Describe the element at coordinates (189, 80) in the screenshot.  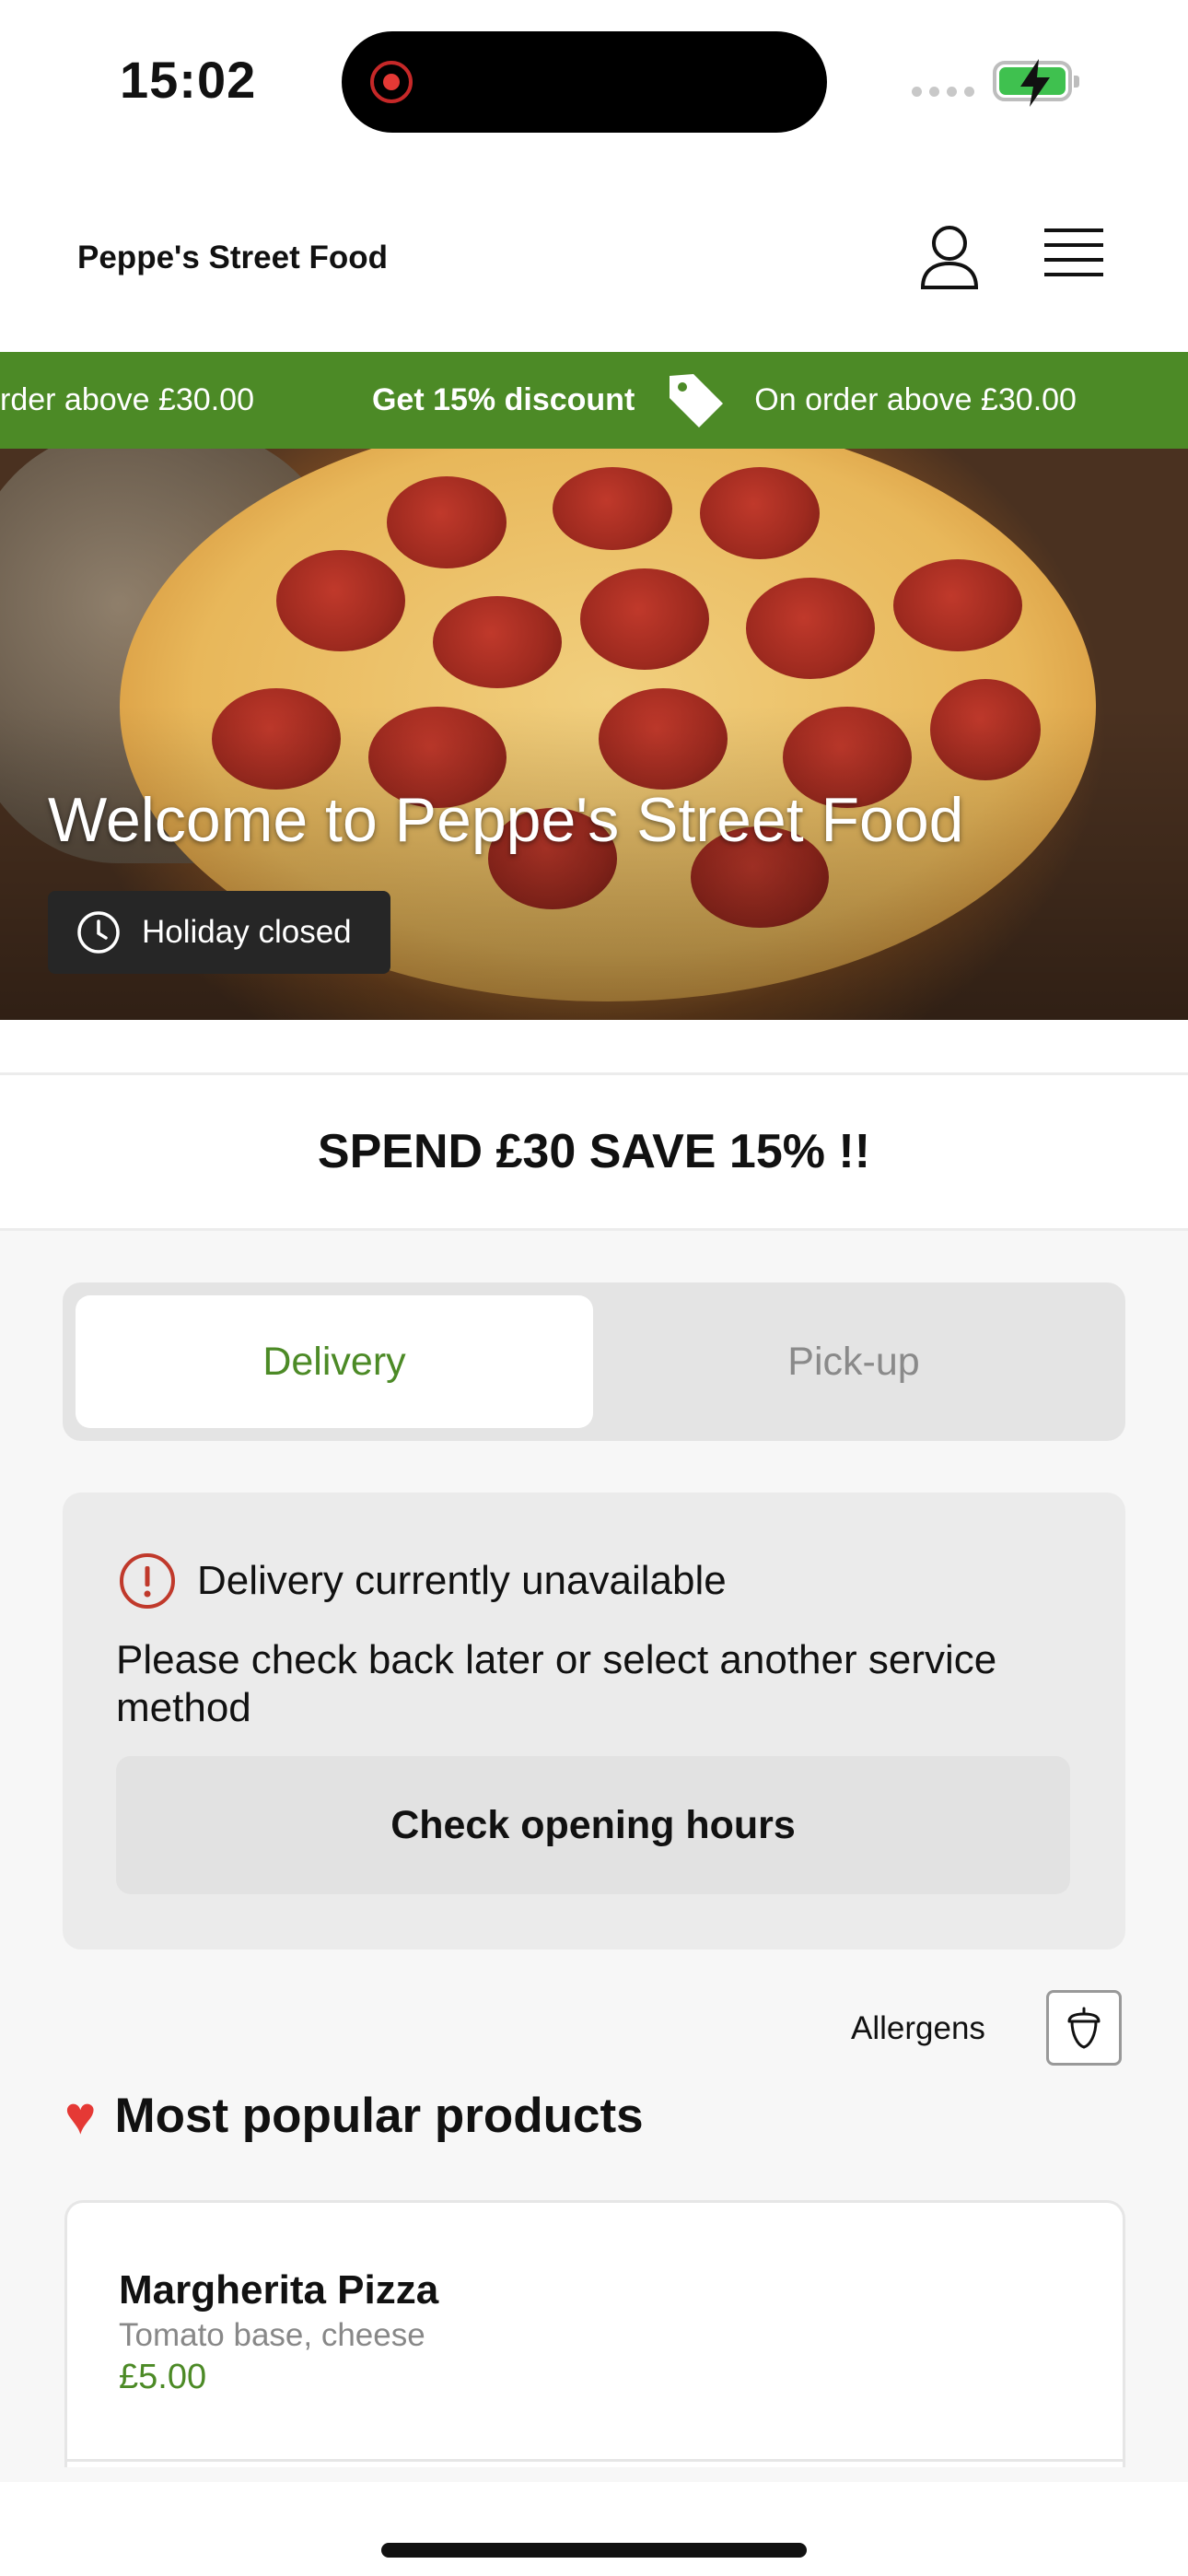
I see `status-time: 15:02` at that location.